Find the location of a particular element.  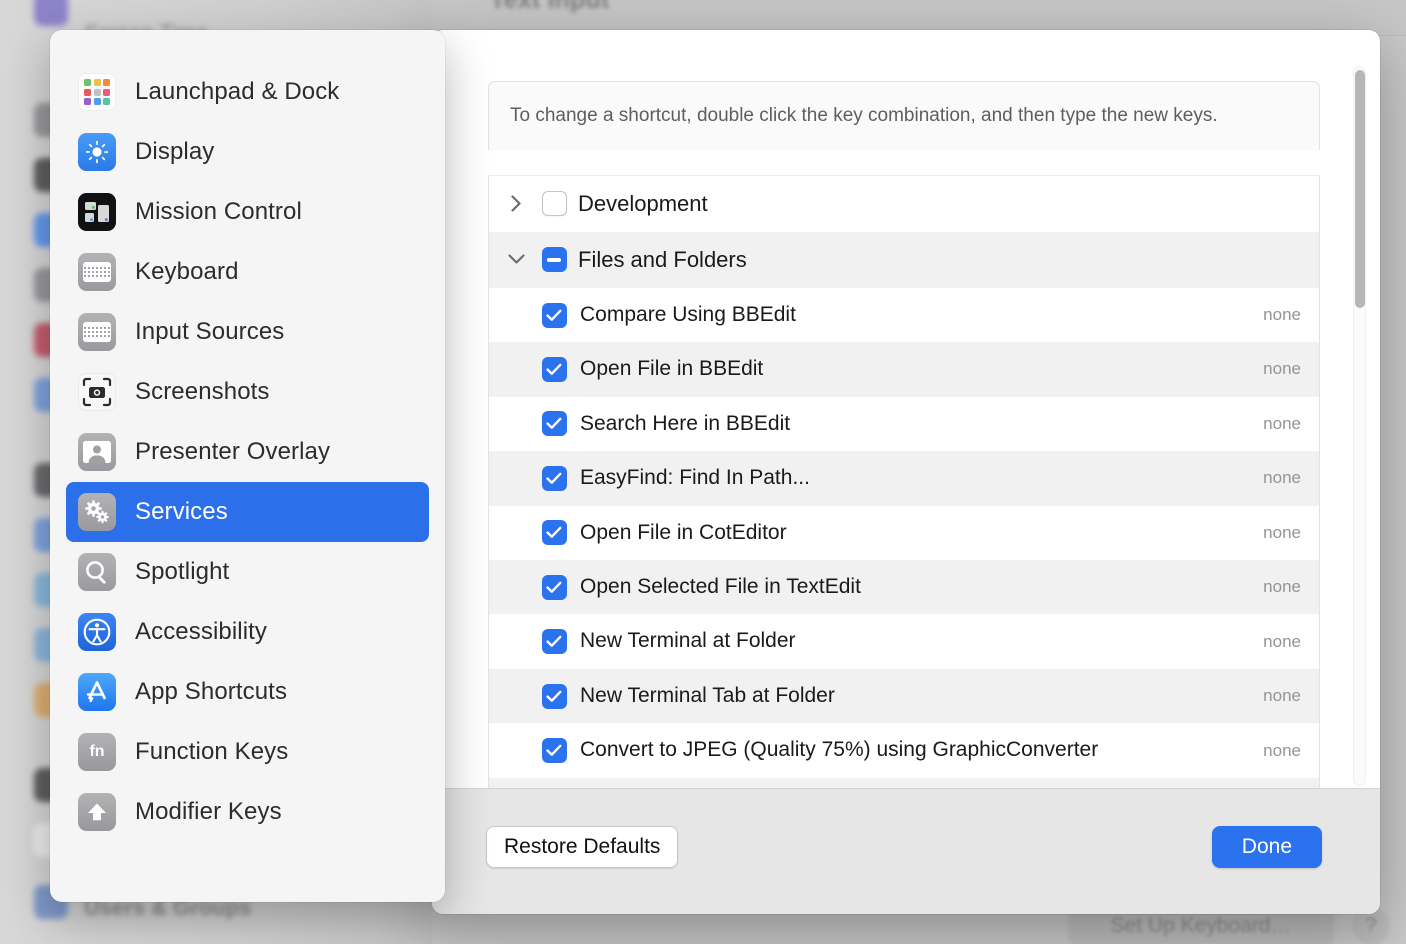

mission-control-icon is located at coordinates (97, 212).